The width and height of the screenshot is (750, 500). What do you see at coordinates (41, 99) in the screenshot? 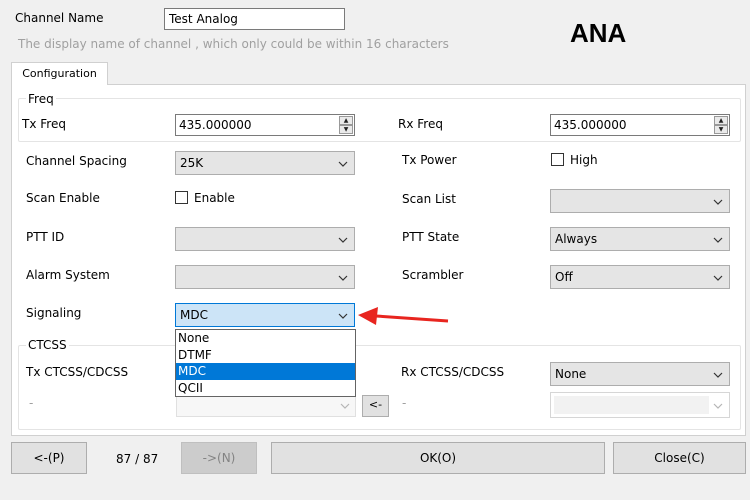
I see `freq-group-title: Freq` at bounding box center [41, 99].